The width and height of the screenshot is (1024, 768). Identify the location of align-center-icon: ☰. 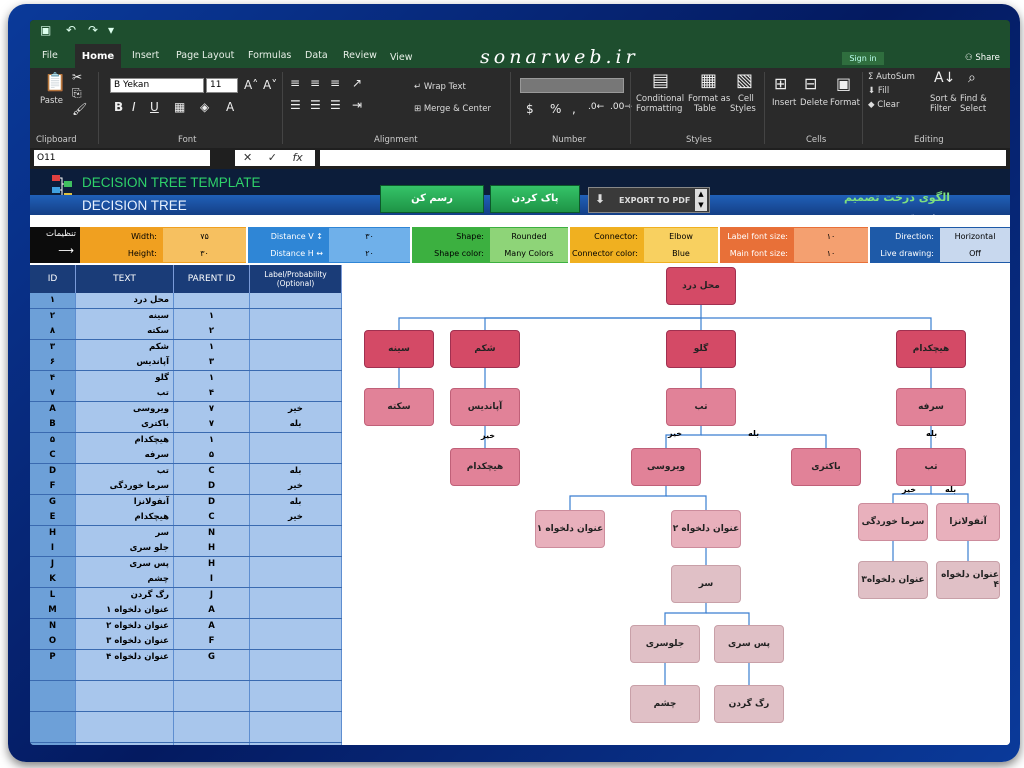
(315, 105).